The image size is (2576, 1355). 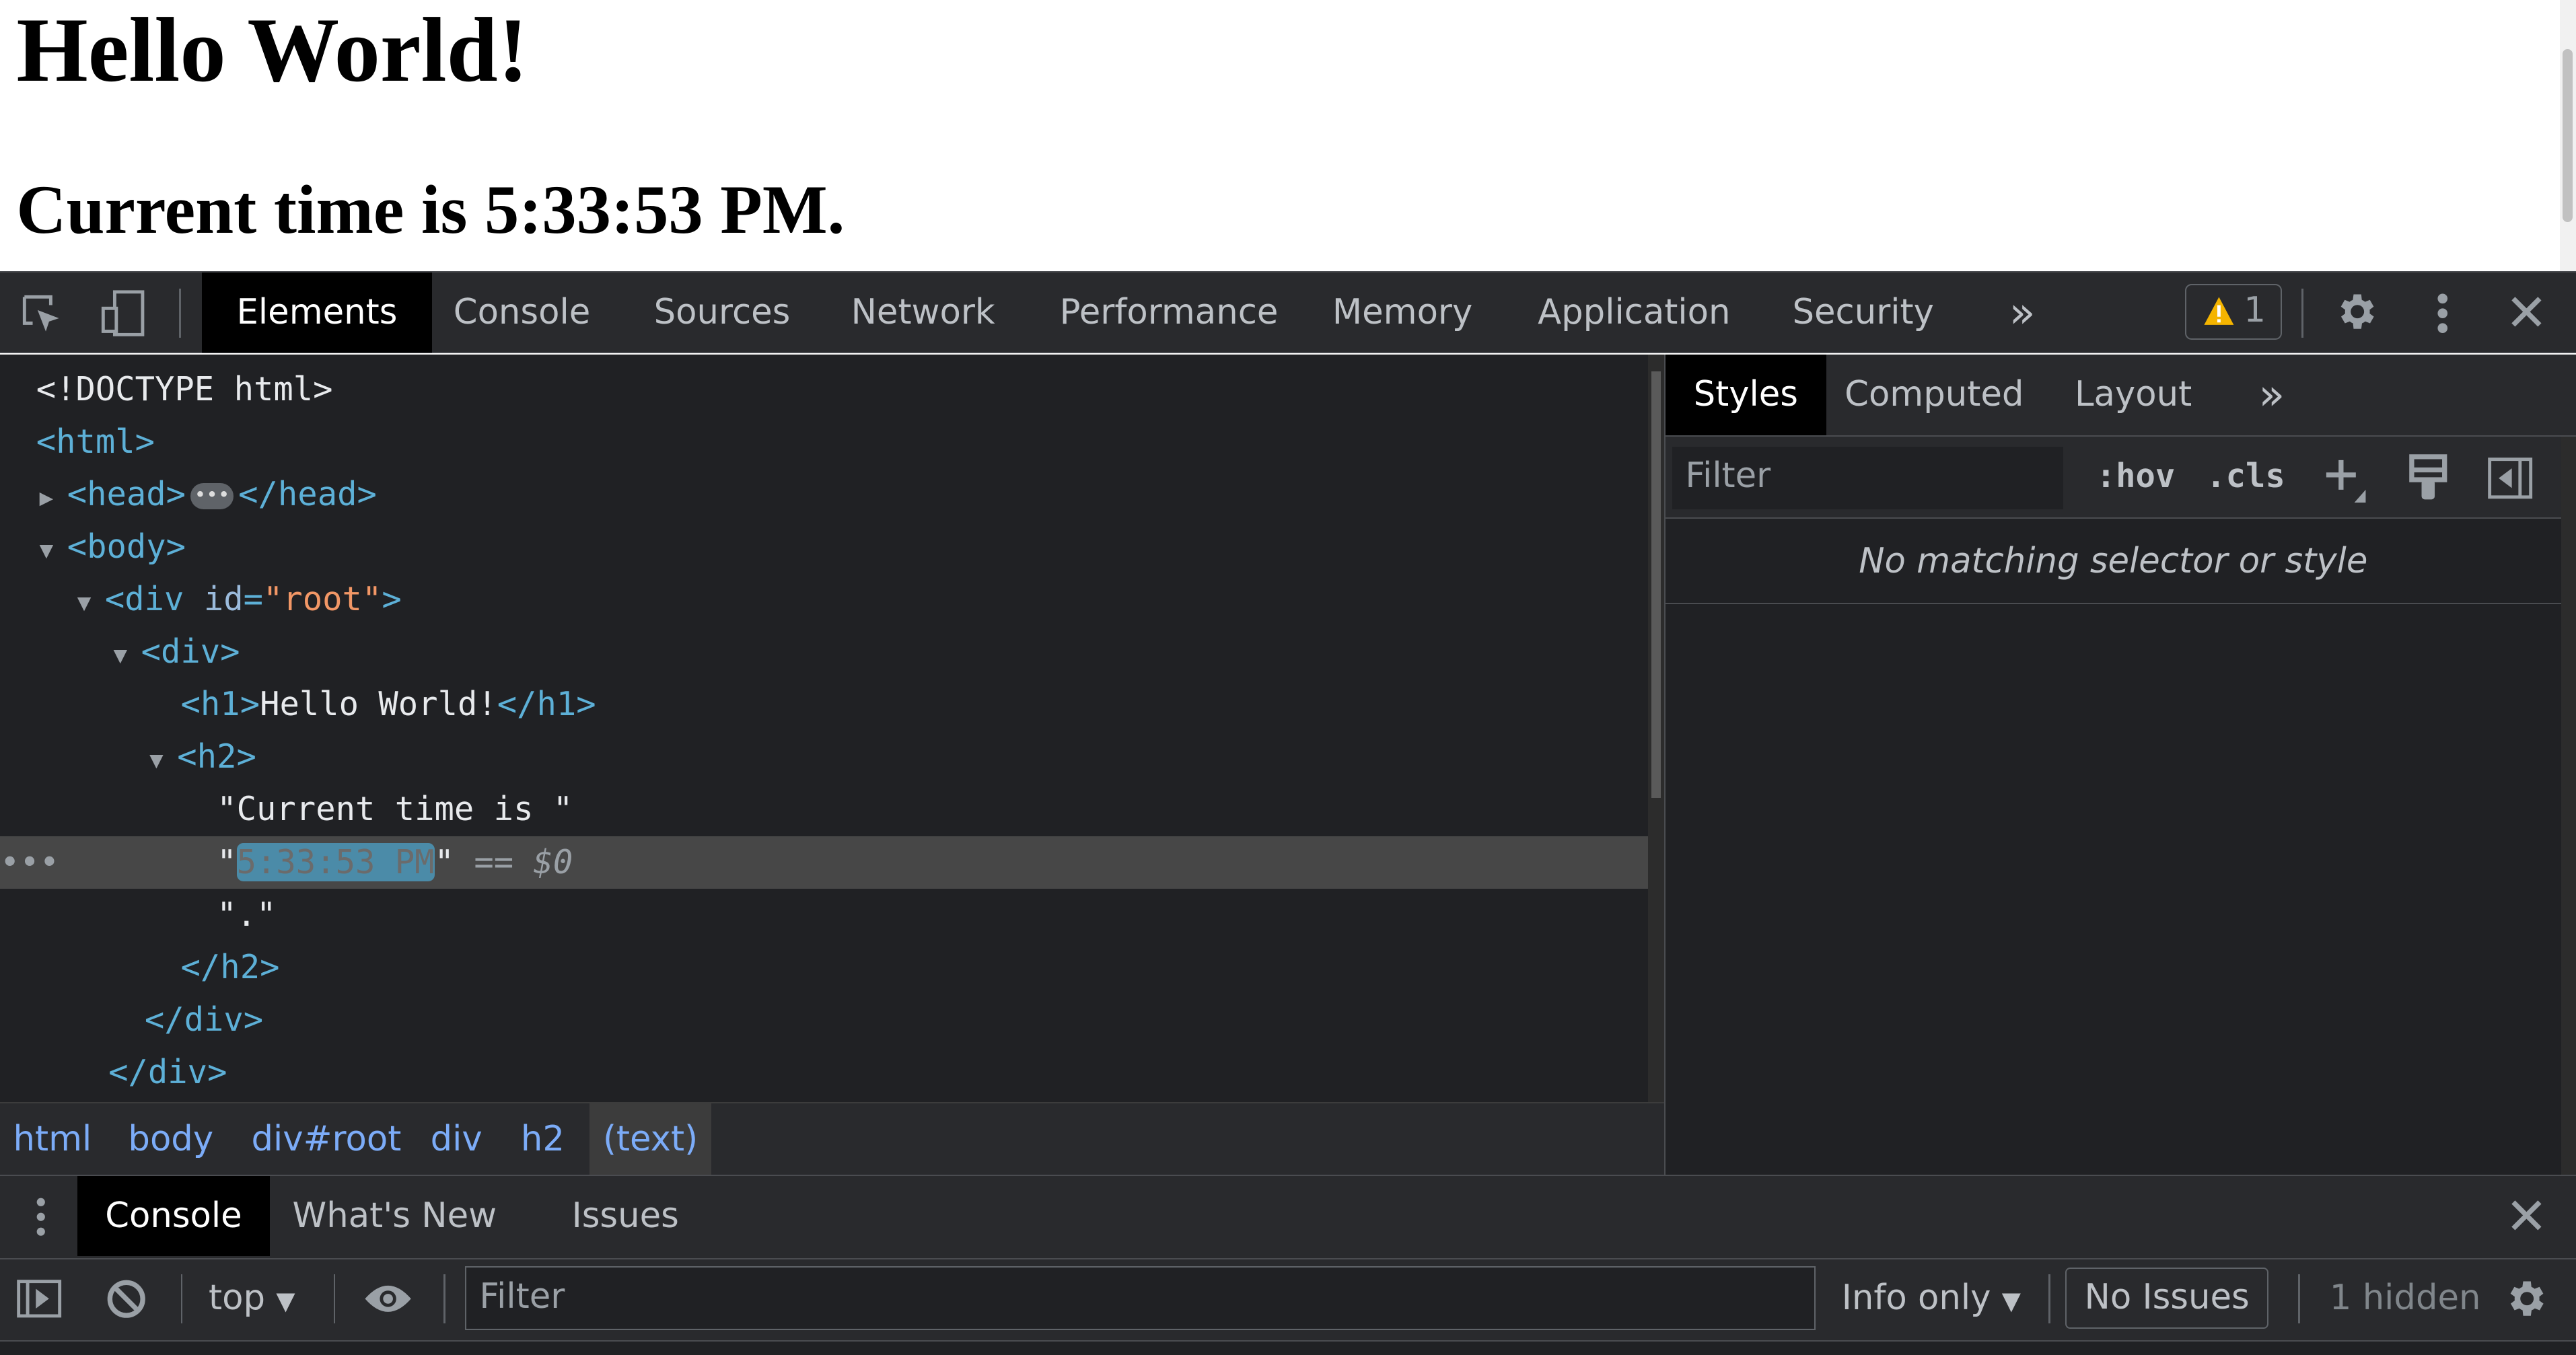 What do you see at coordinates (824, 863) in the screenshot?
I see `dom-text-node-selected: ••• "5:33:53 PM" == $0` at bounding box center [824, 863].